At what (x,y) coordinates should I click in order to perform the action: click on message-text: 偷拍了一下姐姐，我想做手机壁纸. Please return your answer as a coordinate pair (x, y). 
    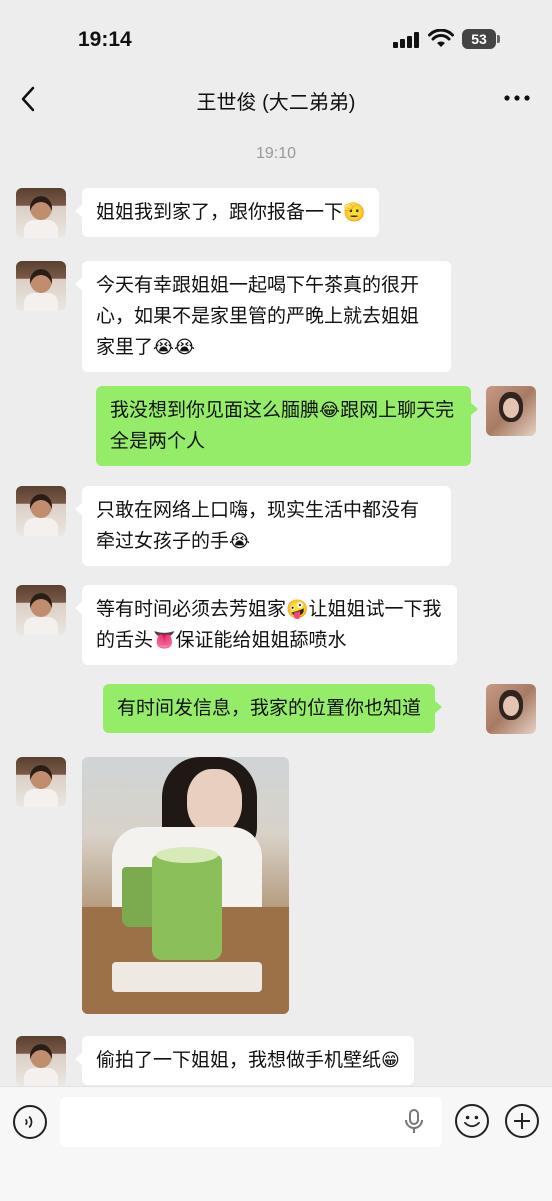
    Looking at the image, I should click on (239, 1060).